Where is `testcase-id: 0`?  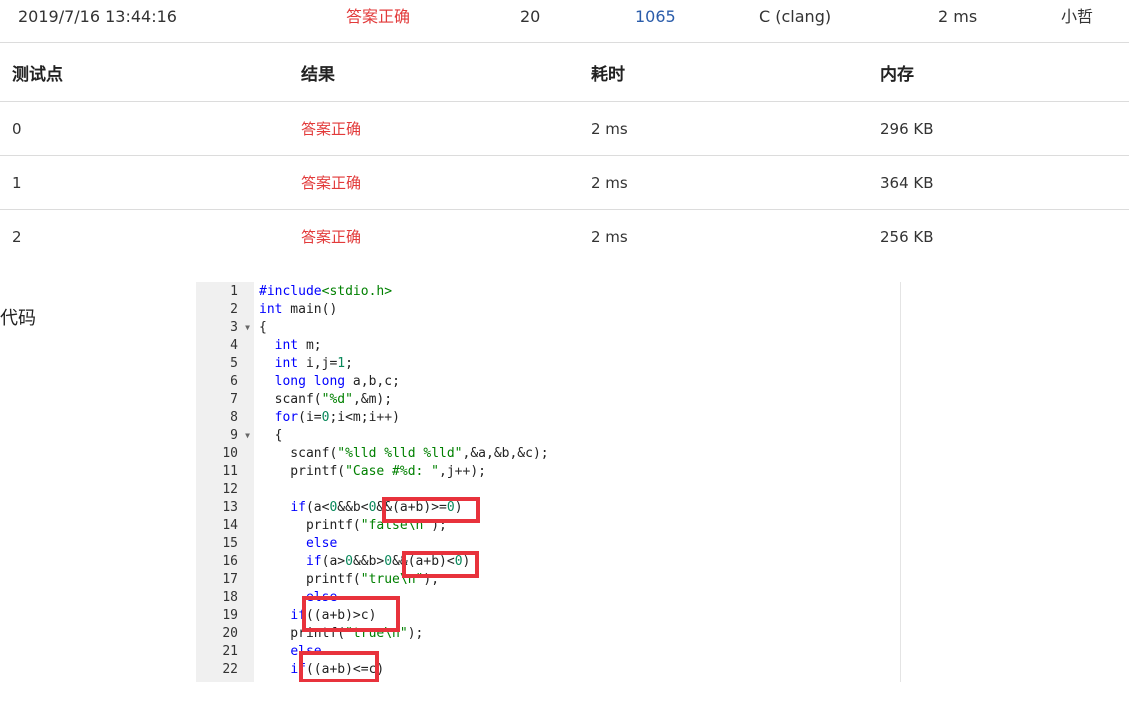 testcase-id: 0 is located at coordinates (17, 128).